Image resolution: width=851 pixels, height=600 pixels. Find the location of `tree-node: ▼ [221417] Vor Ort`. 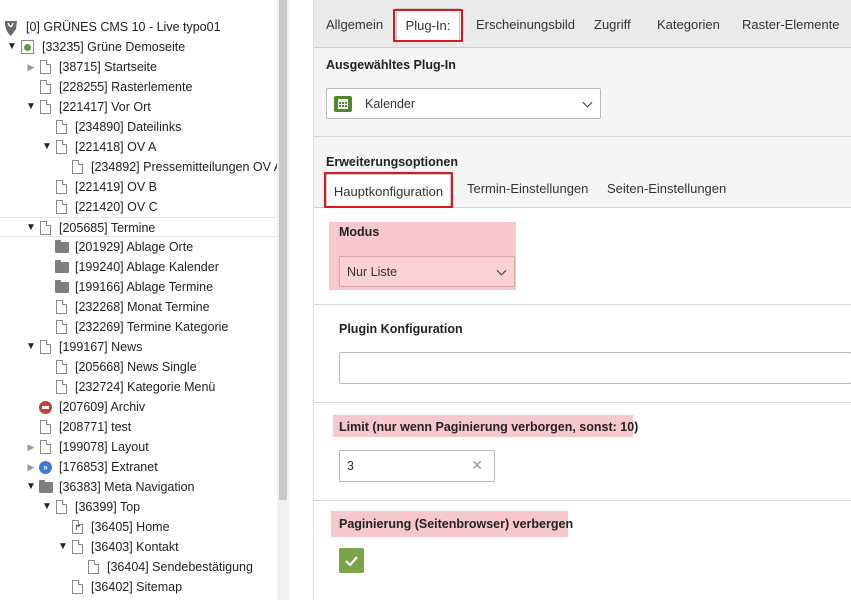

tree-node: ▼ [221417] Vor Ort is located at coordinates (138, 107).